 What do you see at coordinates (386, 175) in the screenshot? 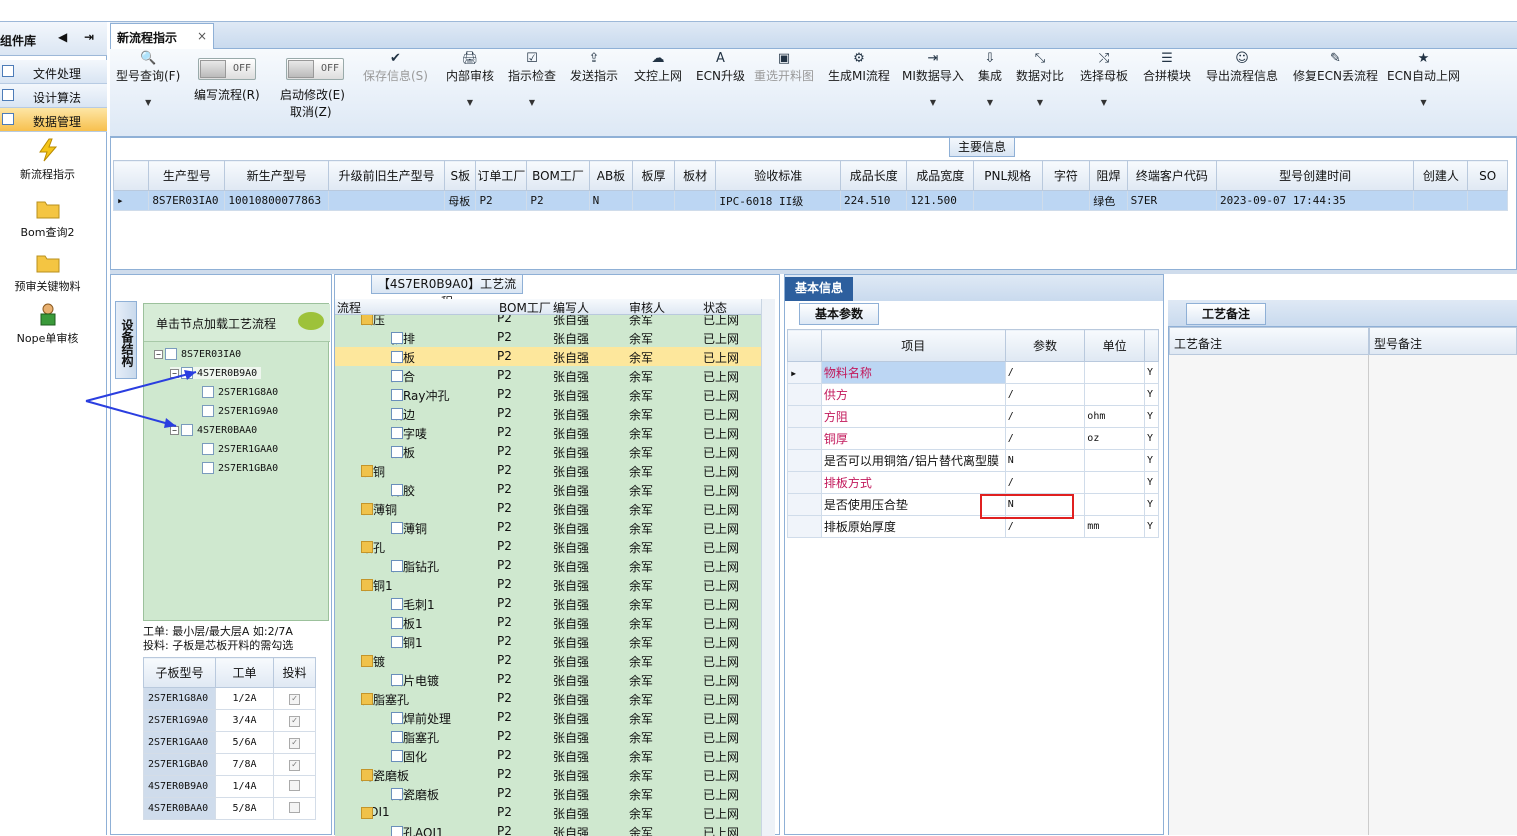
I see `column-header: 升级前旧生产型号` at bounding box center [386, 175].